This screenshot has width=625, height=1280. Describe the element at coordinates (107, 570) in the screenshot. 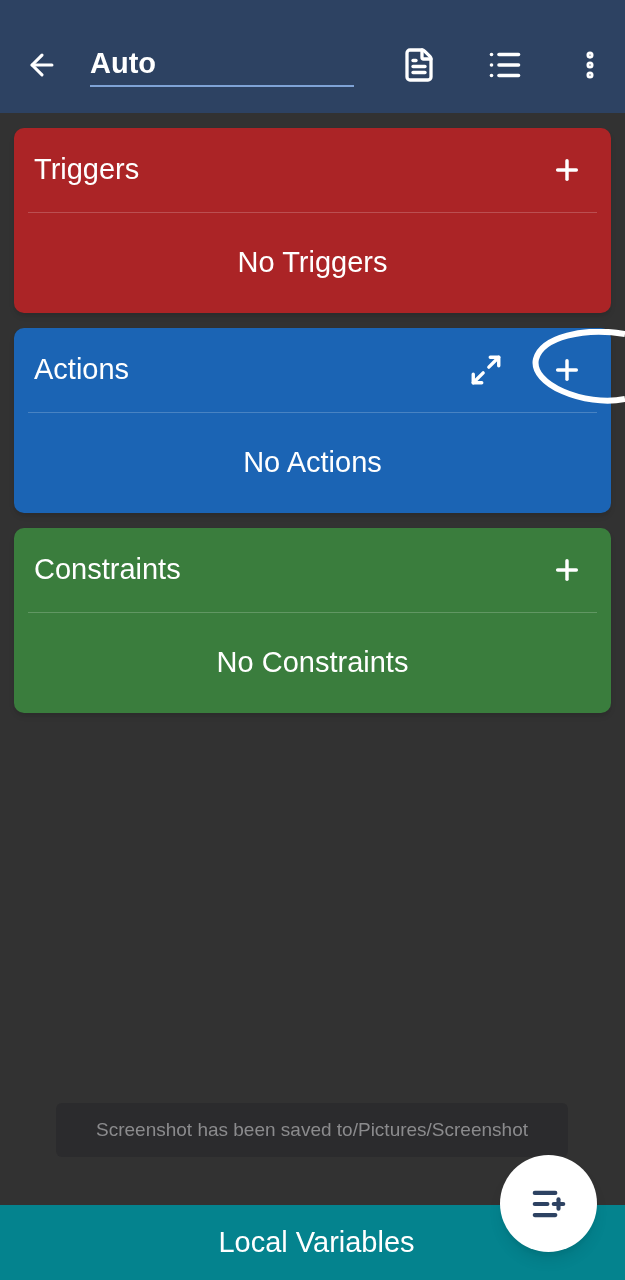

I see `section-title: Constraints` at that location.